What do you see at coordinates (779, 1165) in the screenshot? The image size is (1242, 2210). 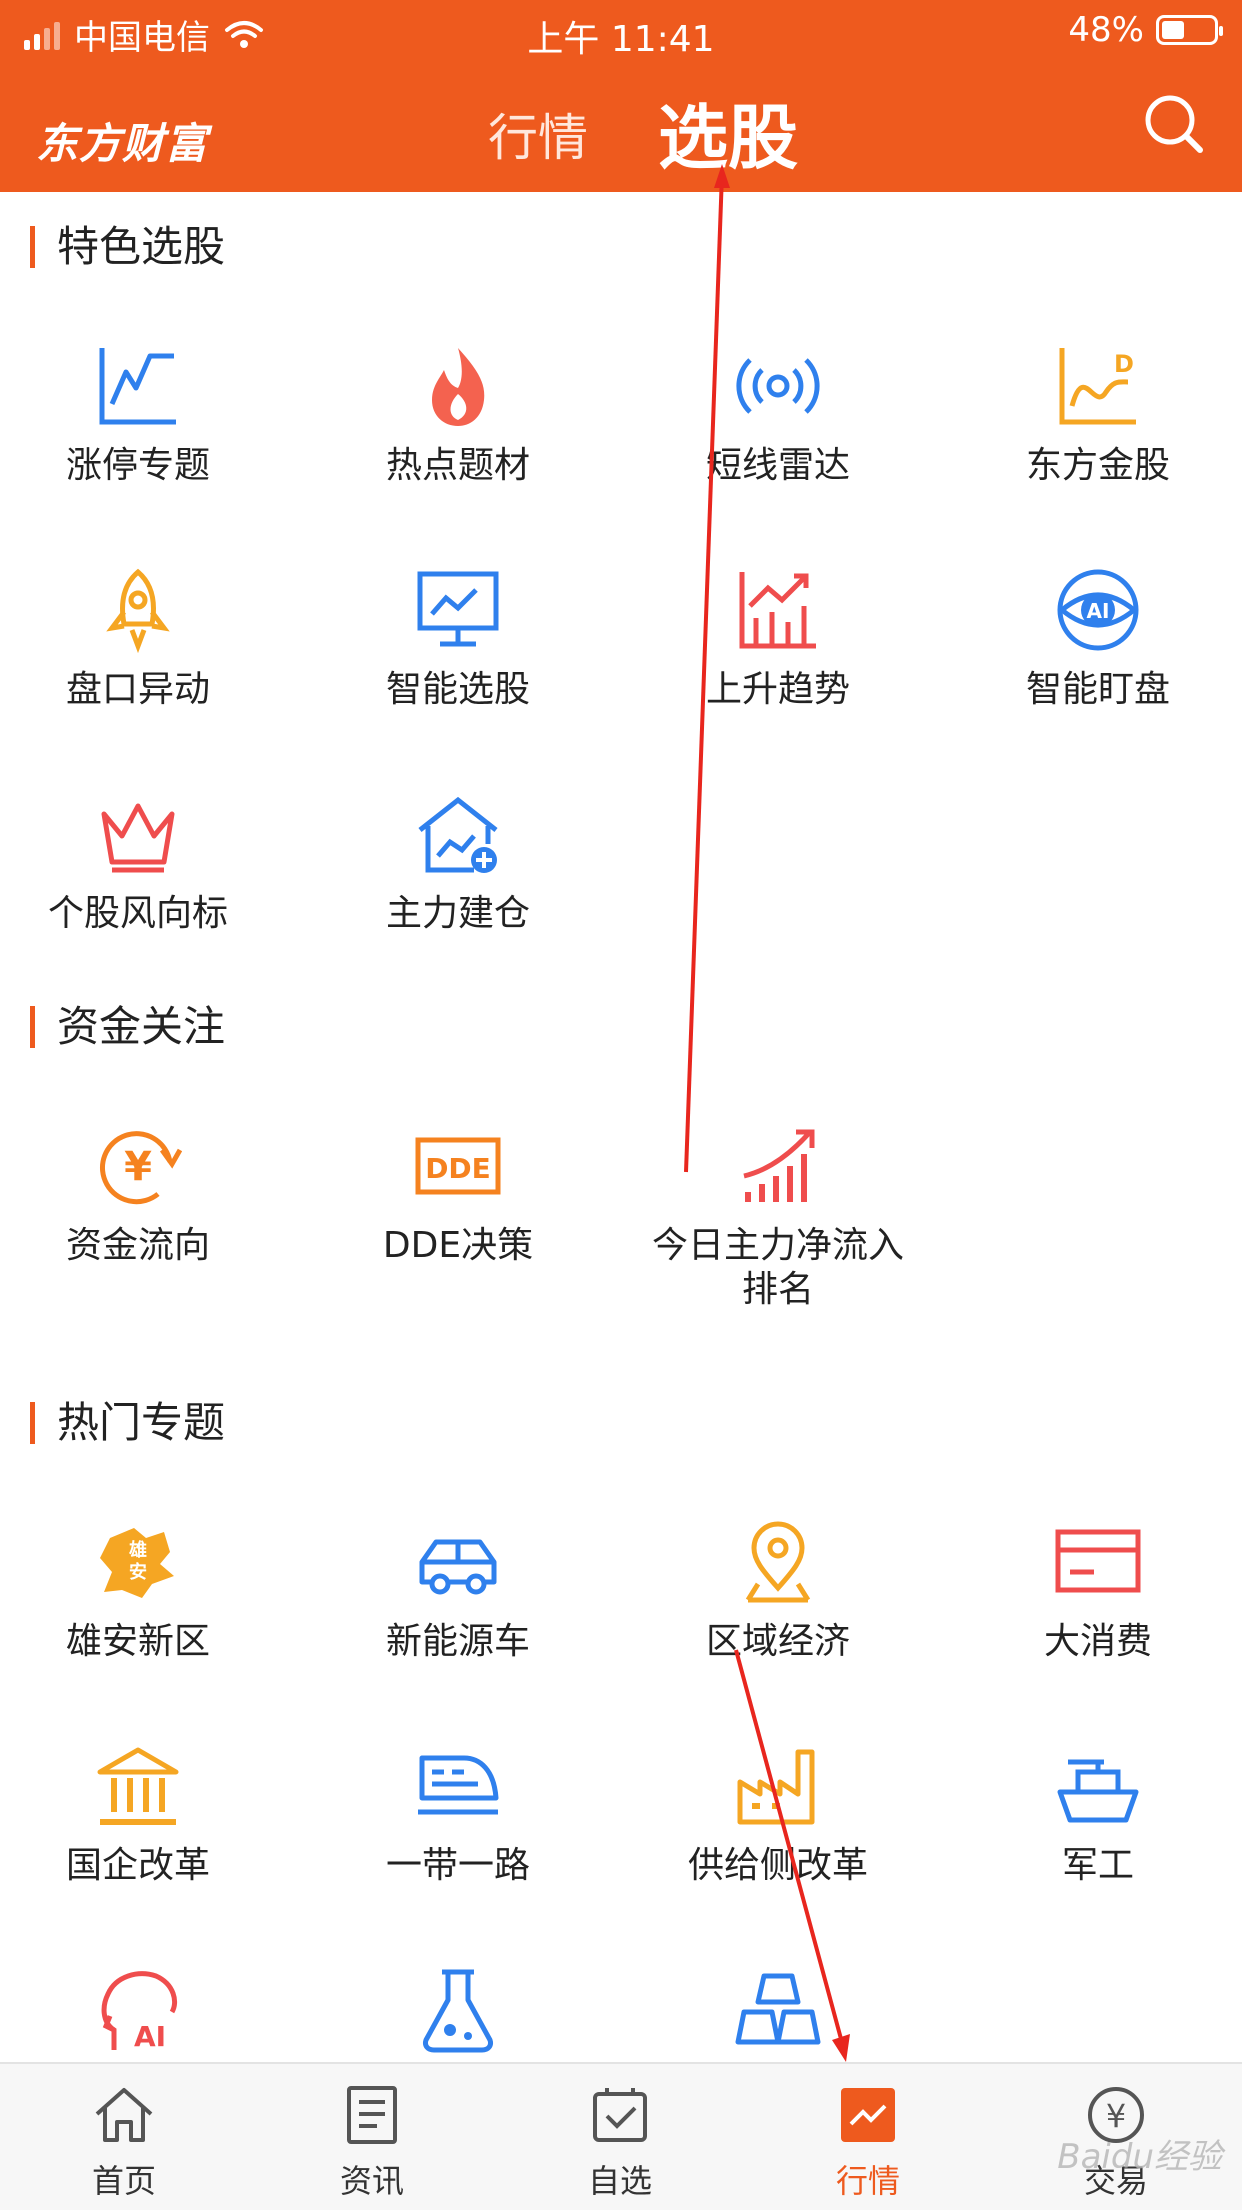 I see `bar-growth-icon` at bounding box center [779, 1165].